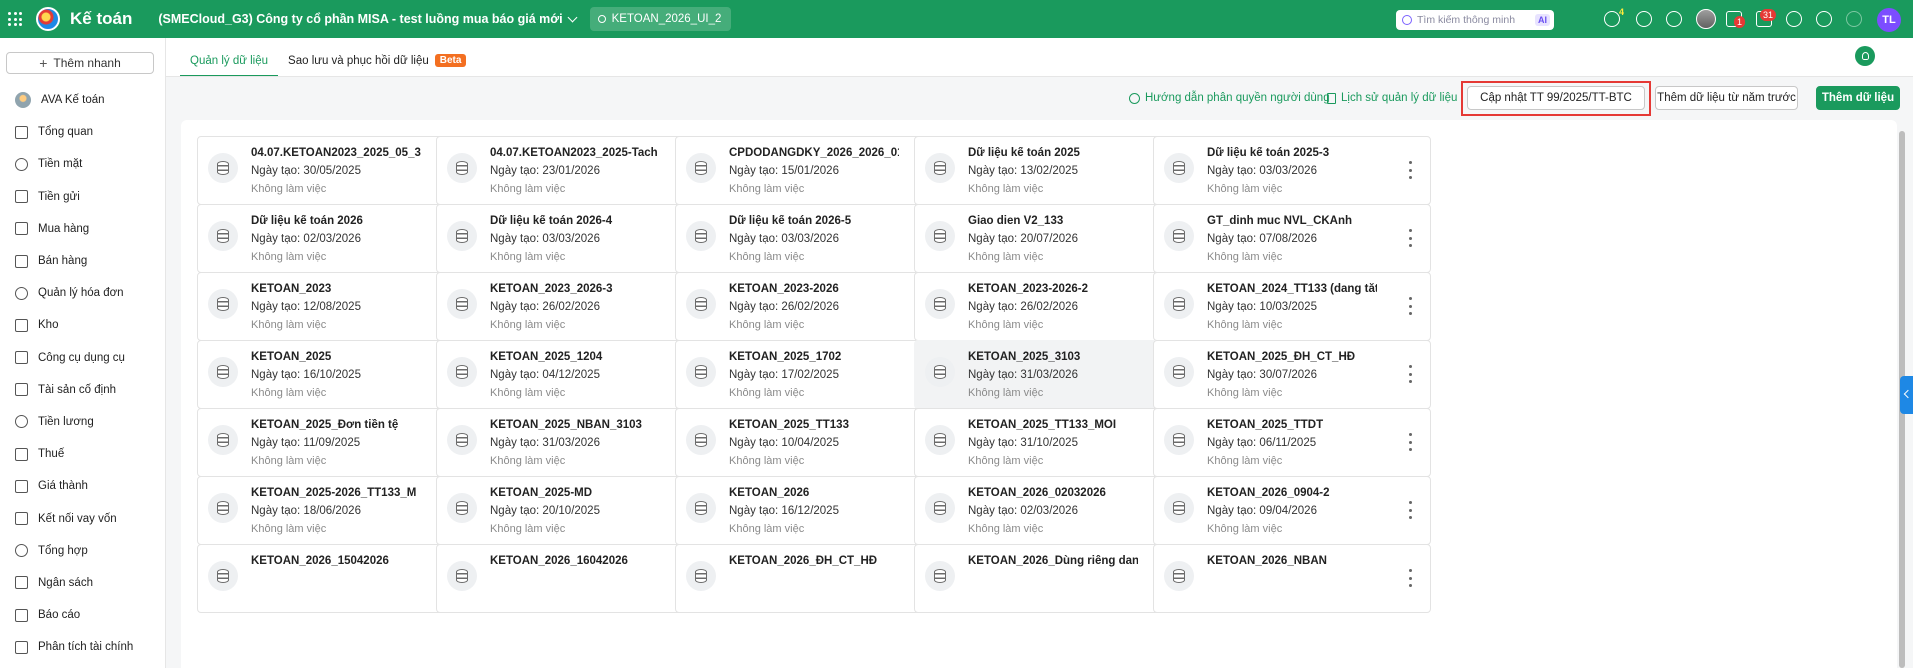  Describe the element at coordinates (229, 66) in the screenshot. I see `tab-data-management: Quản lý dữ liệu` at that location.